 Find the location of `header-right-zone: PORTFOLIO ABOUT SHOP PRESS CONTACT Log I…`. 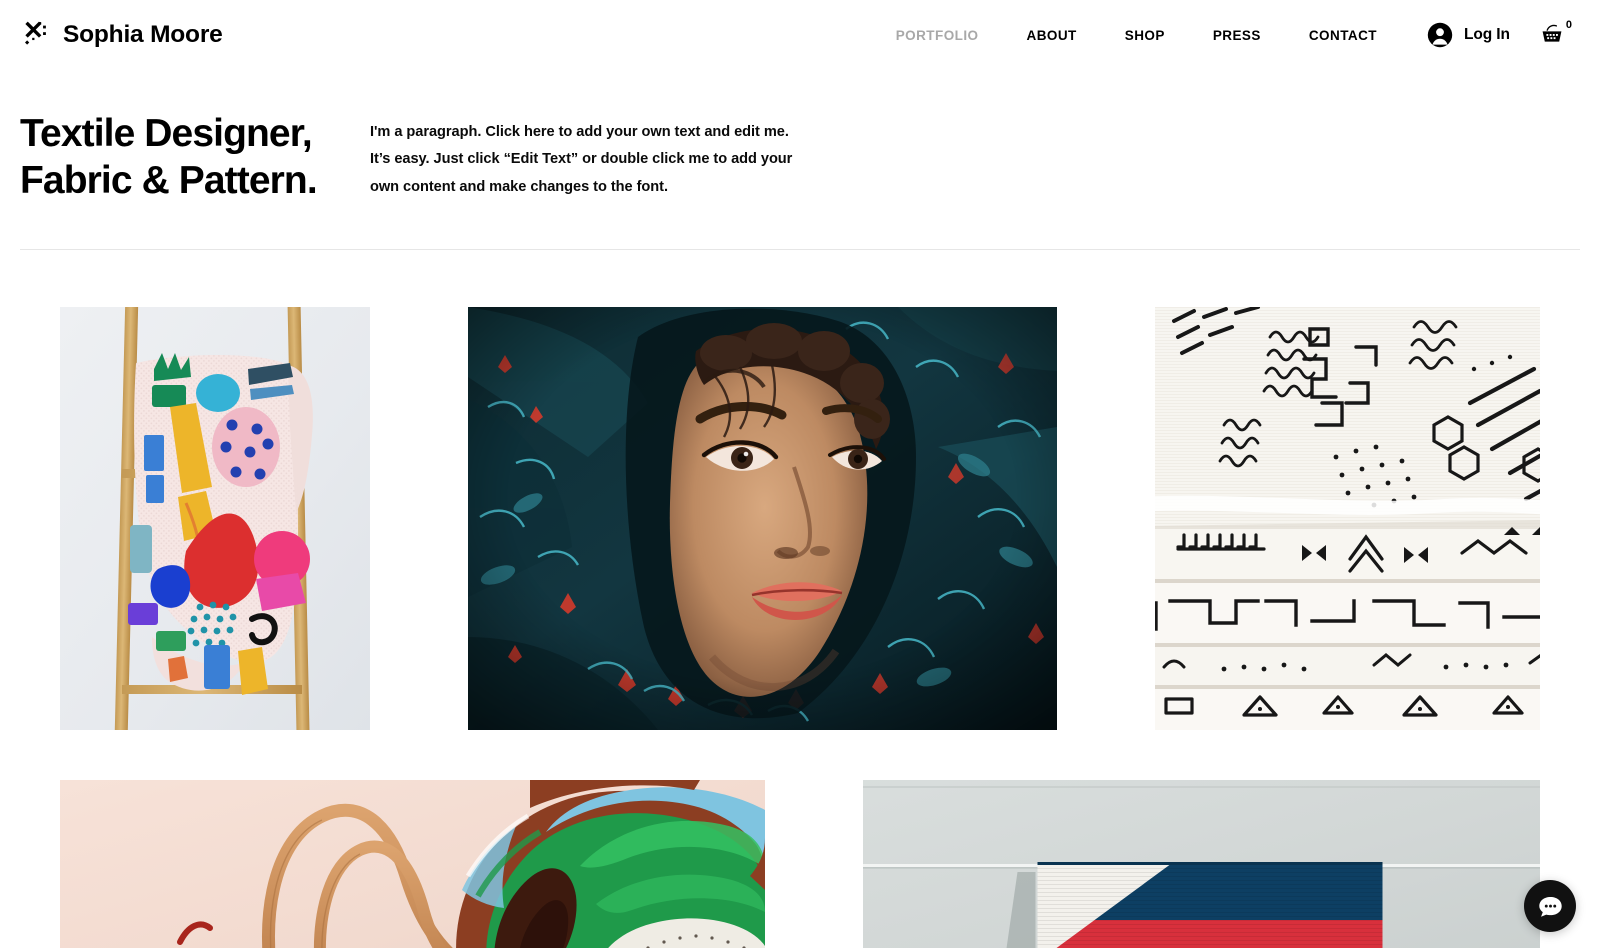

header-right-zone: PORTFOLIO ABOUT SHOP PRESS CONTACT Log I… is located at coordinates (1222, 34).